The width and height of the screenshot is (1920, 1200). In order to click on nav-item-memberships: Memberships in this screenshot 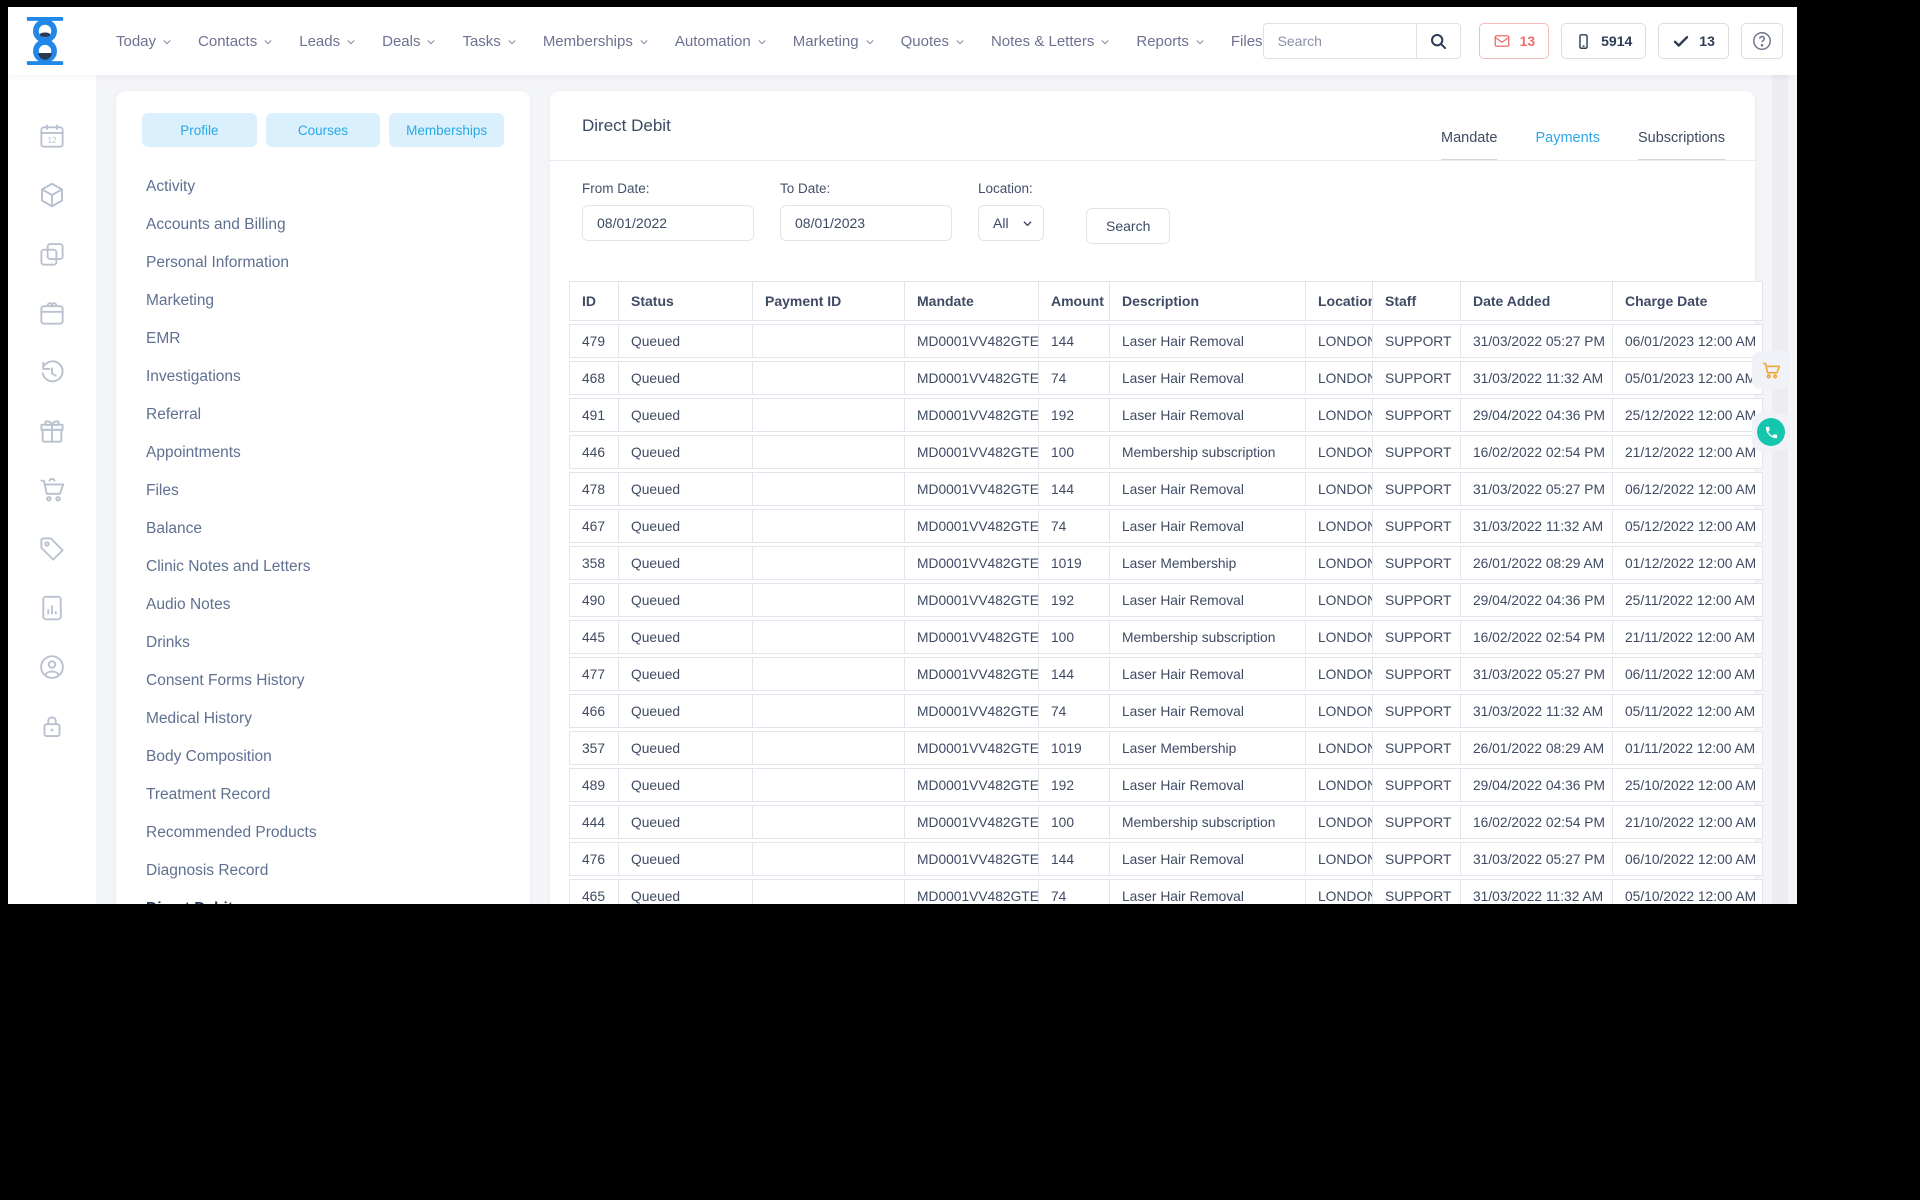, I will do `click(596, 41)`.